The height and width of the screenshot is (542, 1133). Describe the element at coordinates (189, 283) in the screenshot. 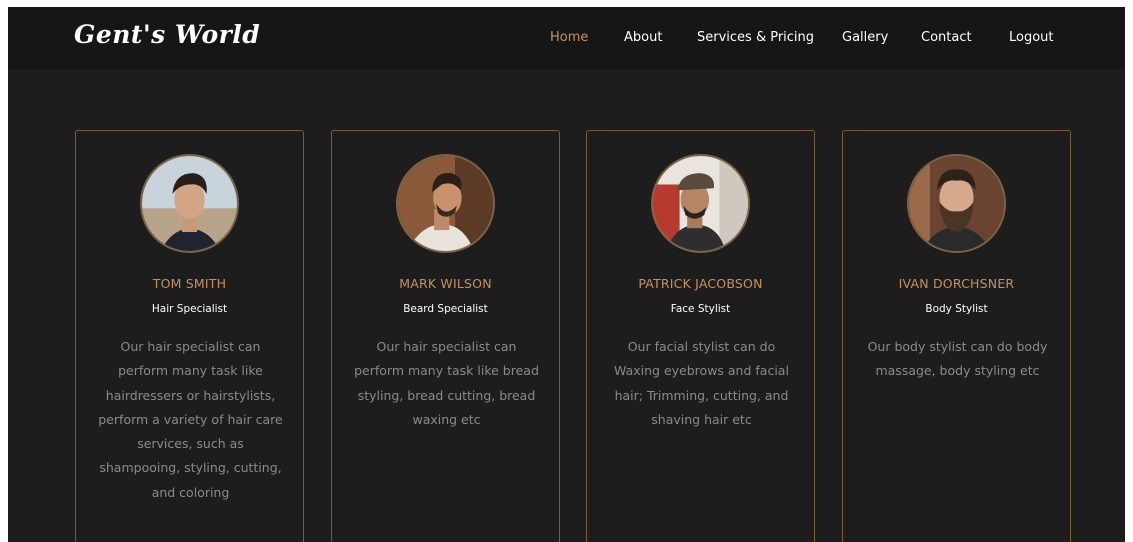

I see `member-name: TOM SMITH` at that location.